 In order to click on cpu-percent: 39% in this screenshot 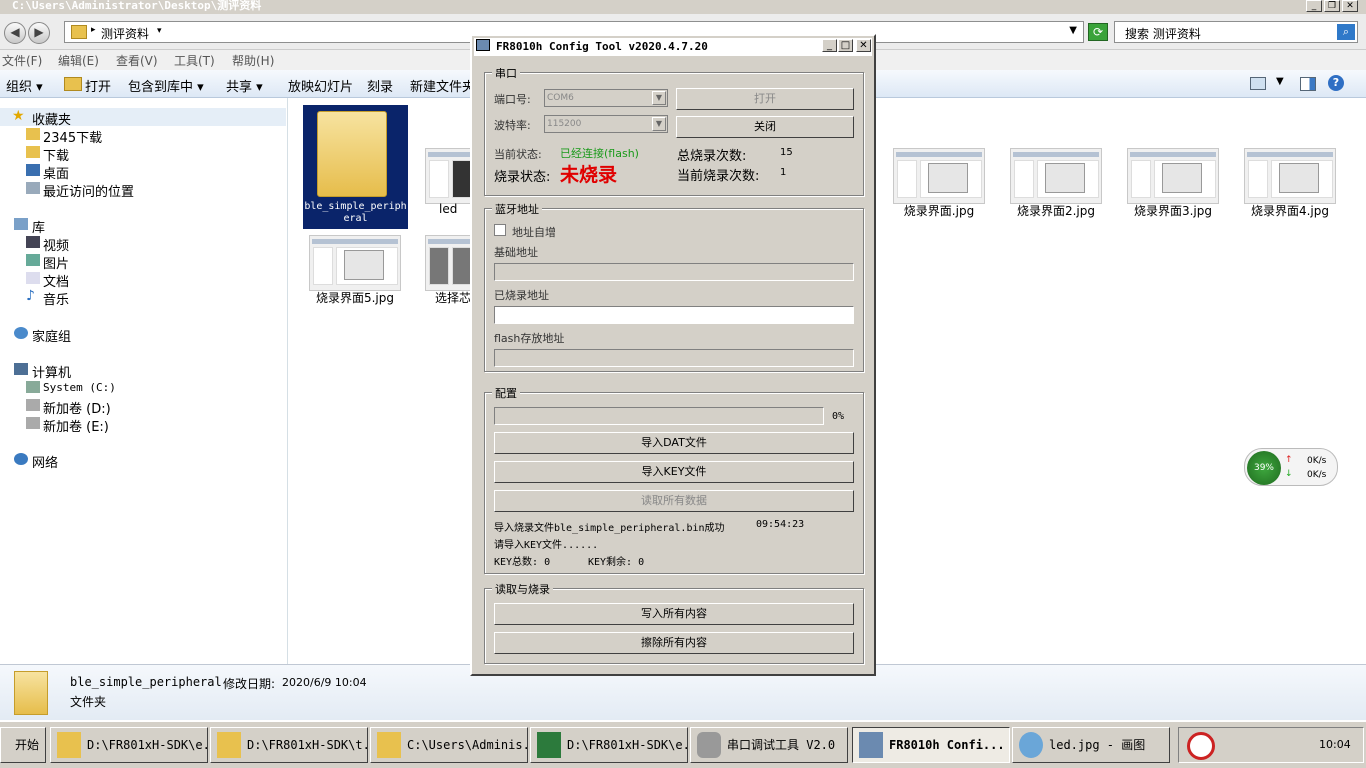, I will do `click(1264, 468)`.